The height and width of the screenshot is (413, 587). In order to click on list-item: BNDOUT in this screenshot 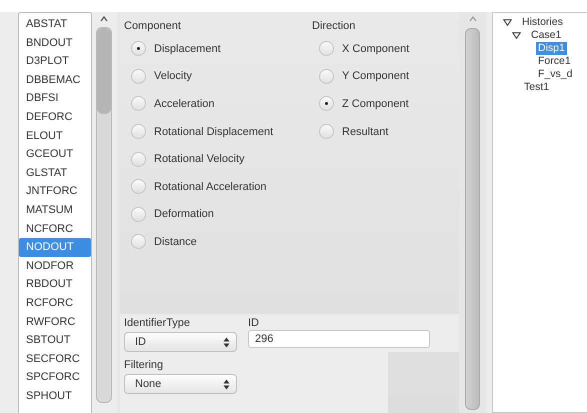, I will do `click(55, 43)`.